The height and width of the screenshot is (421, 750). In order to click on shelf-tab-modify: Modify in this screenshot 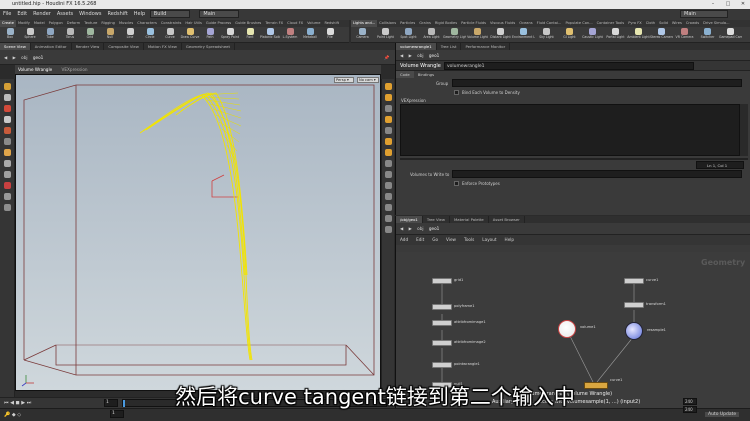, I will do `click(24, 23)`.